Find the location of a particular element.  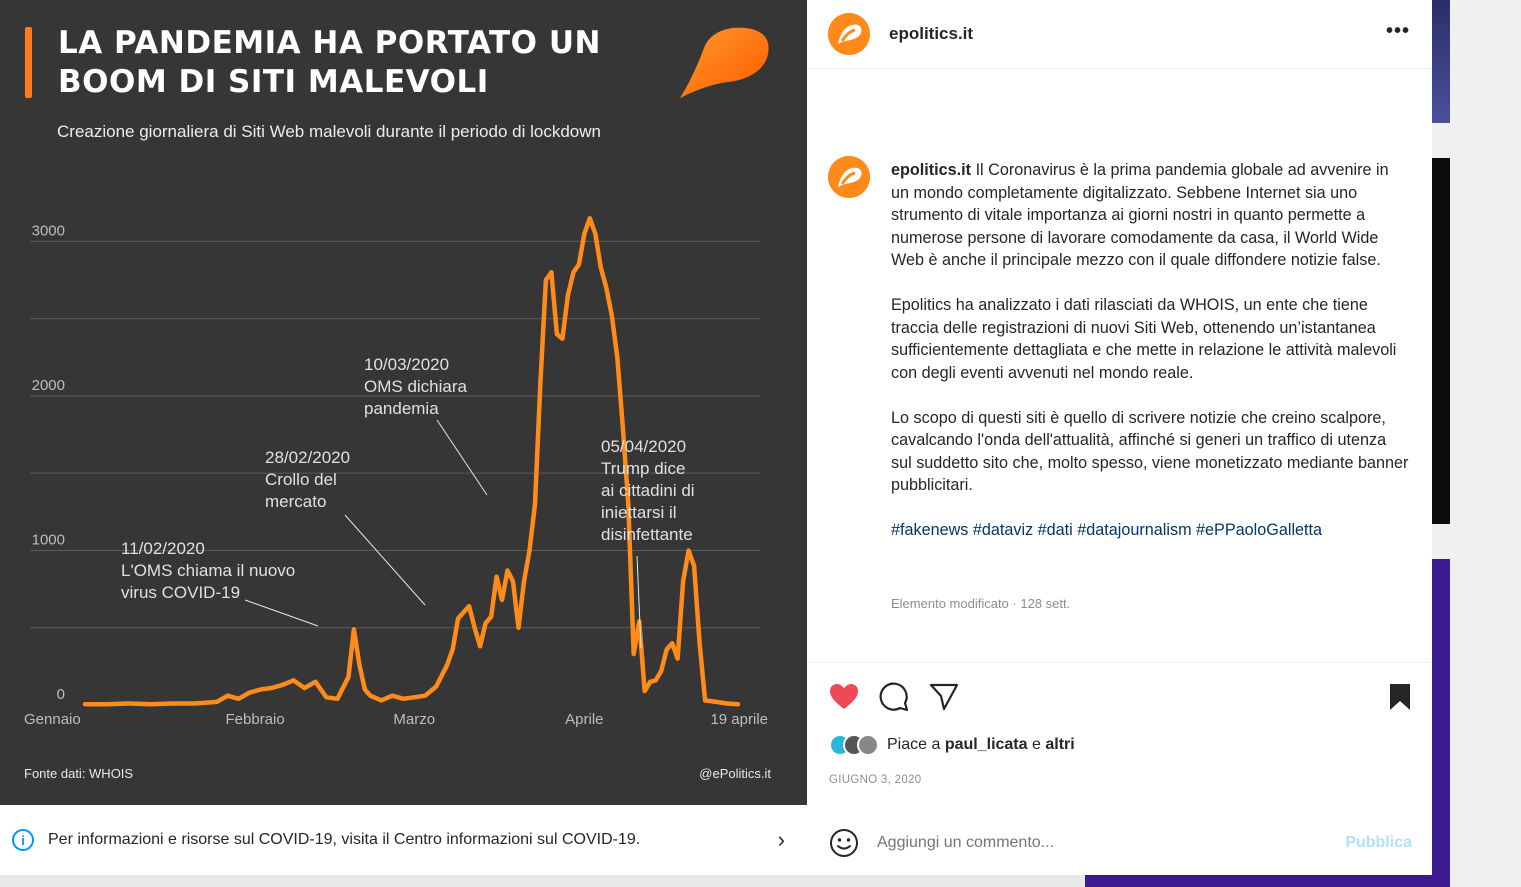

caption-meta: Elemento modificato · 128 sett. is located at coordinates (981, 603).